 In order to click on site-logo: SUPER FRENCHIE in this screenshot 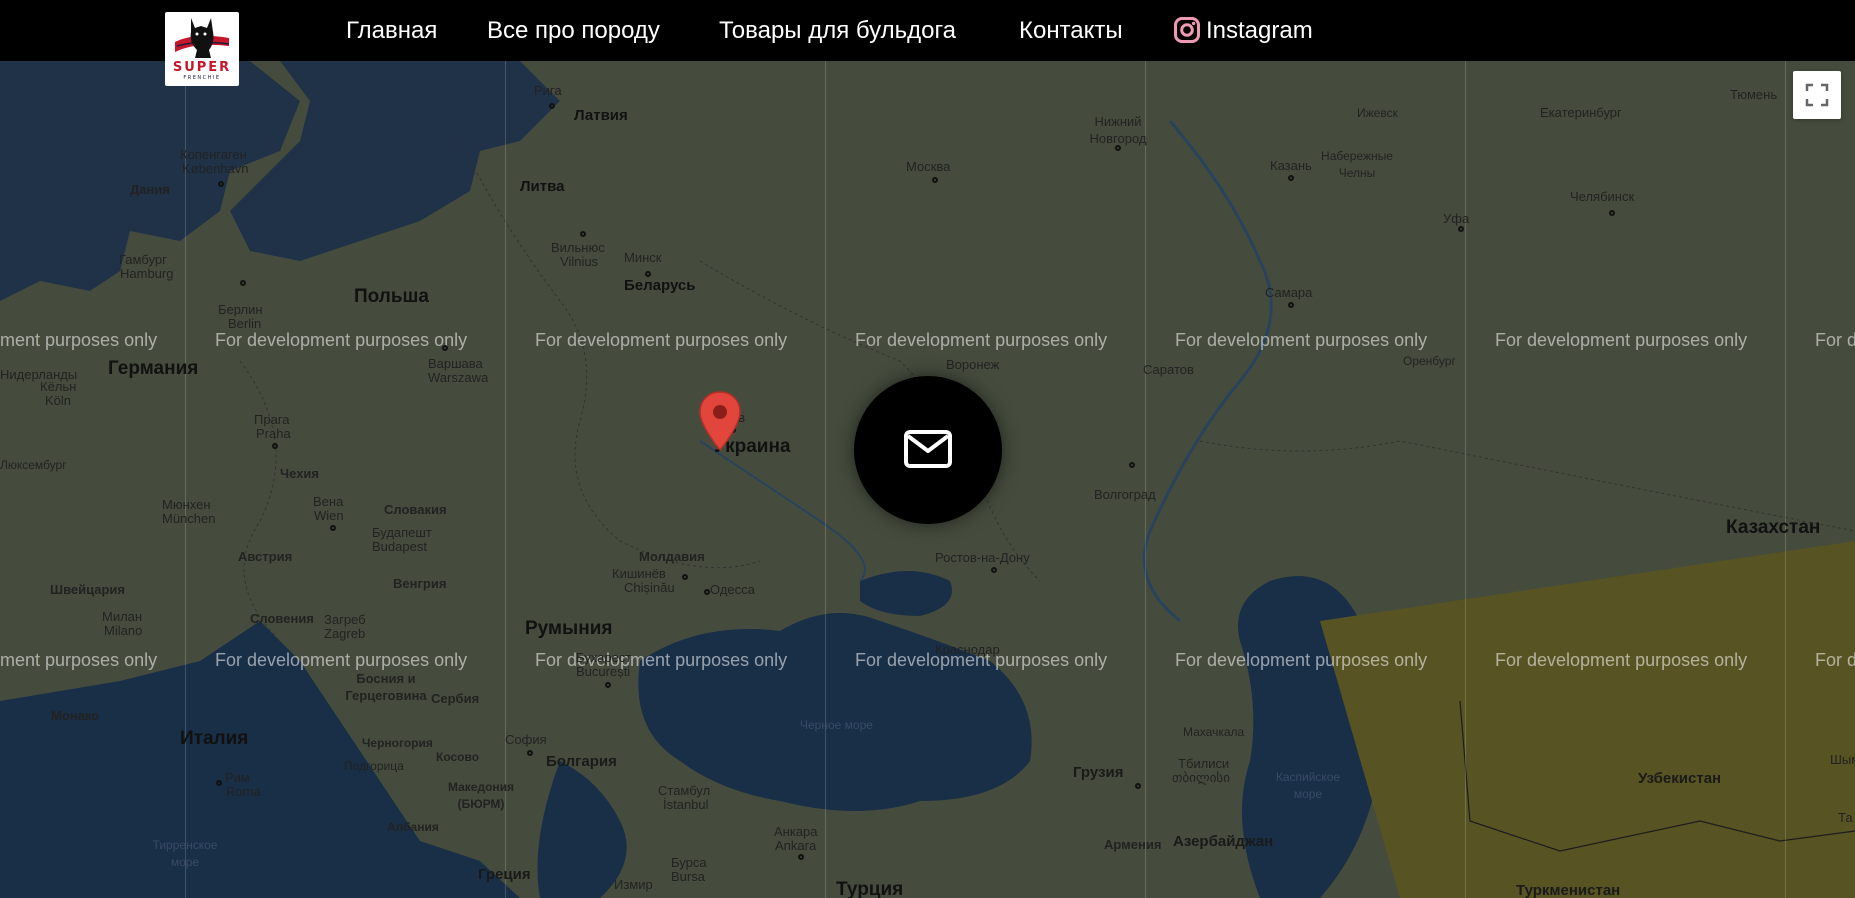, I will do `click(202, 49)`.